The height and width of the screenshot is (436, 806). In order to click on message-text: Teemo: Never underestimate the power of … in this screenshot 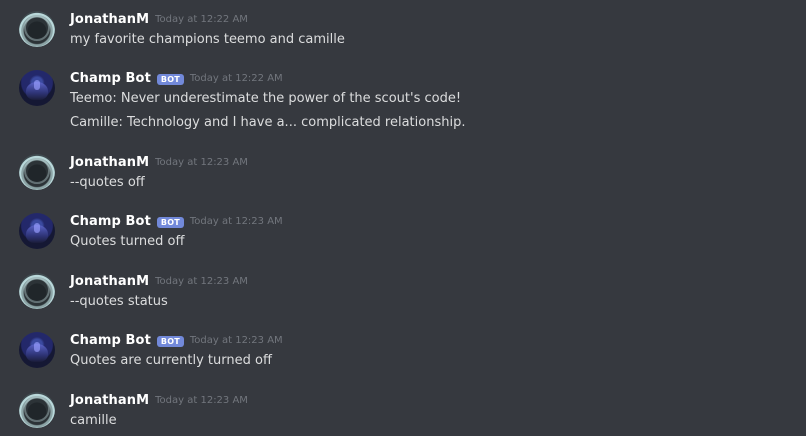, I will do `click(266, 98)`.